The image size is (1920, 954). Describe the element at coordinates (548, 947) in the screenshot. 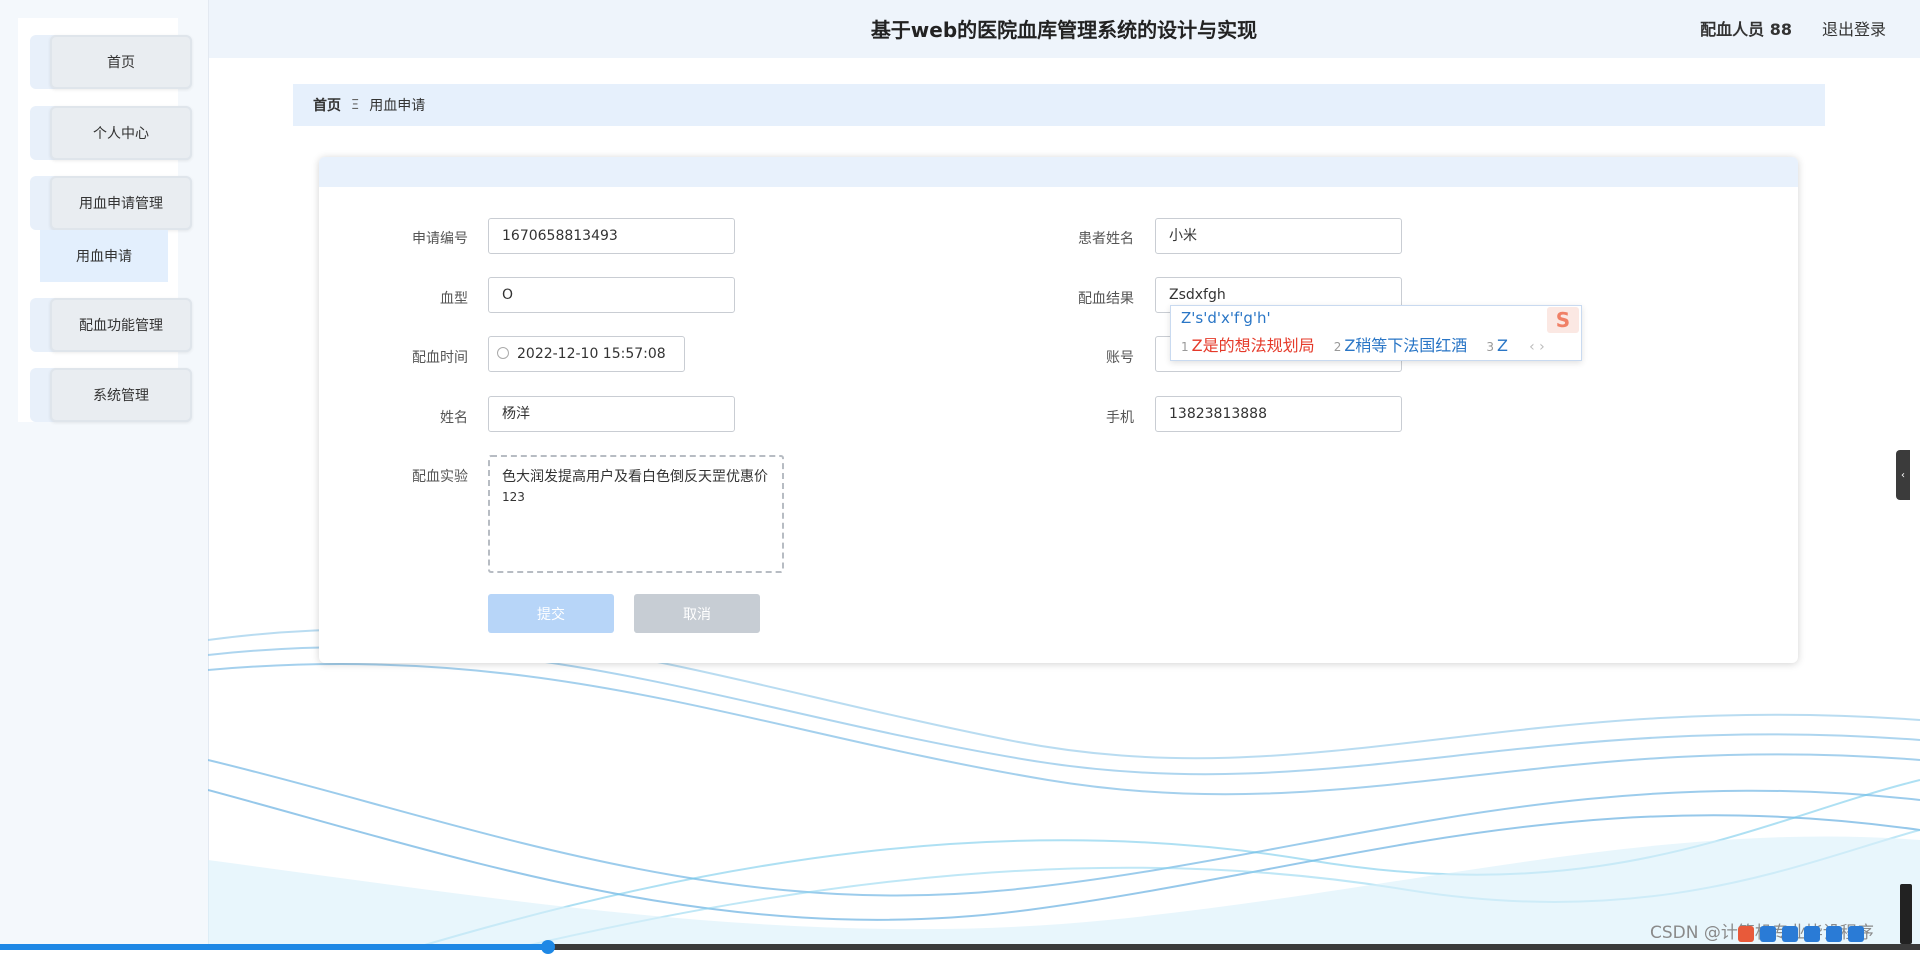

I see `video-progress-handle` at that location.